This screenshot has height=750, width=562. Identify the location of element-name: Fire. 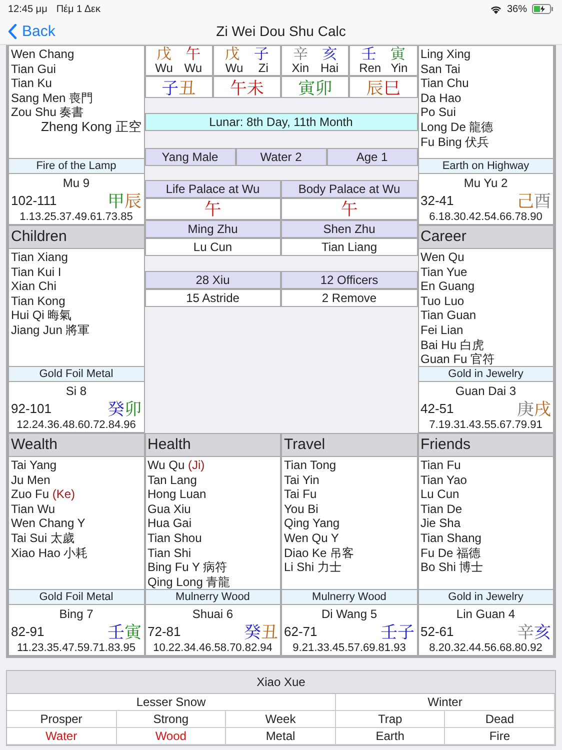
(500, 736).